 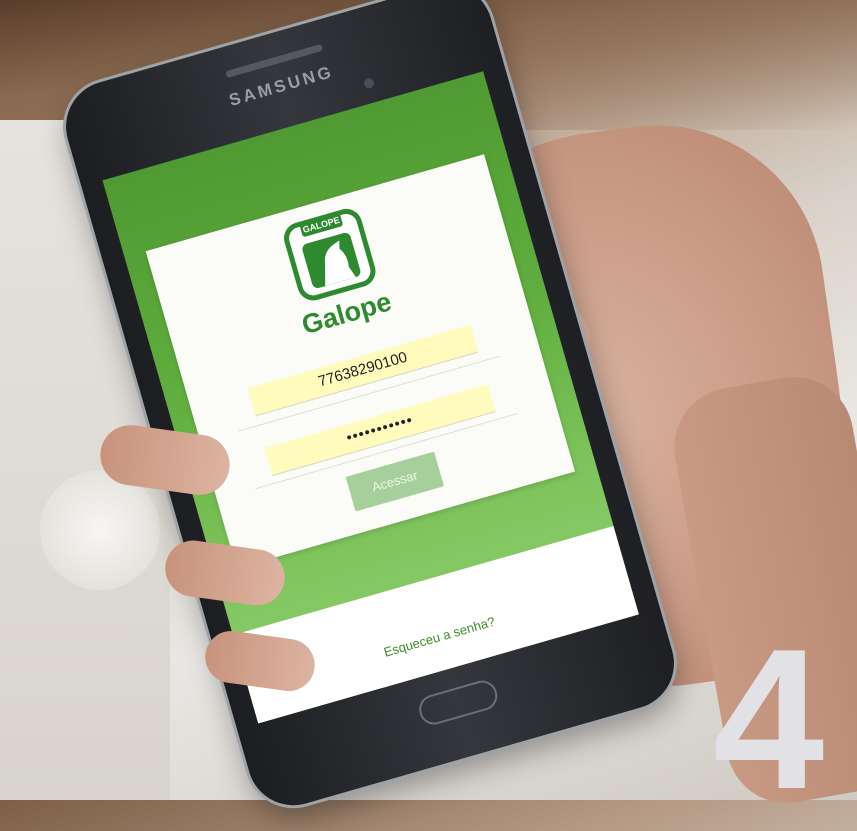 I want to click on horse-head-icon, so click(x=331, y=260).